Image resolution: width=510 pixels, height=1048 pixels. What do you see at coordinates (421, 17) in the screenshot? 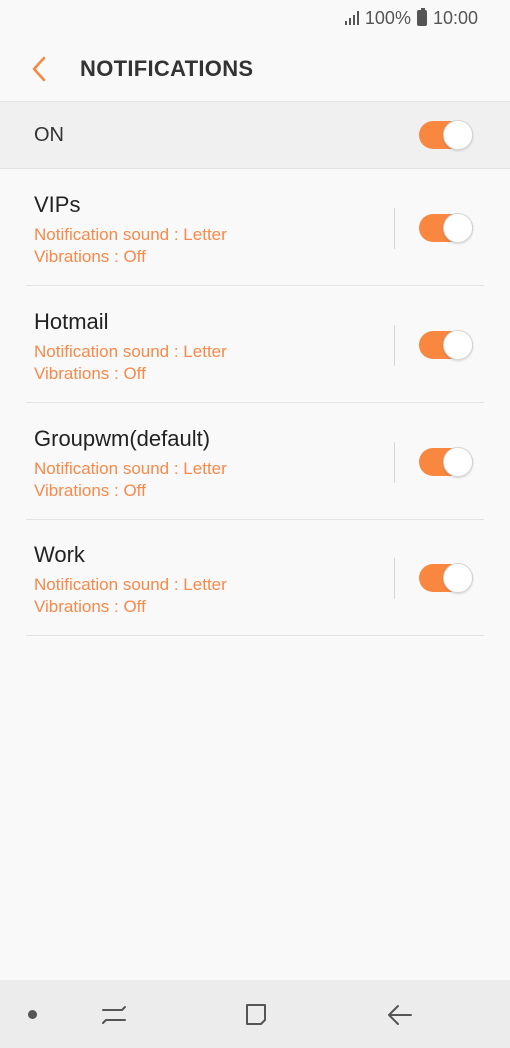
I see `battery-icon` at bounding box center [421, 17].